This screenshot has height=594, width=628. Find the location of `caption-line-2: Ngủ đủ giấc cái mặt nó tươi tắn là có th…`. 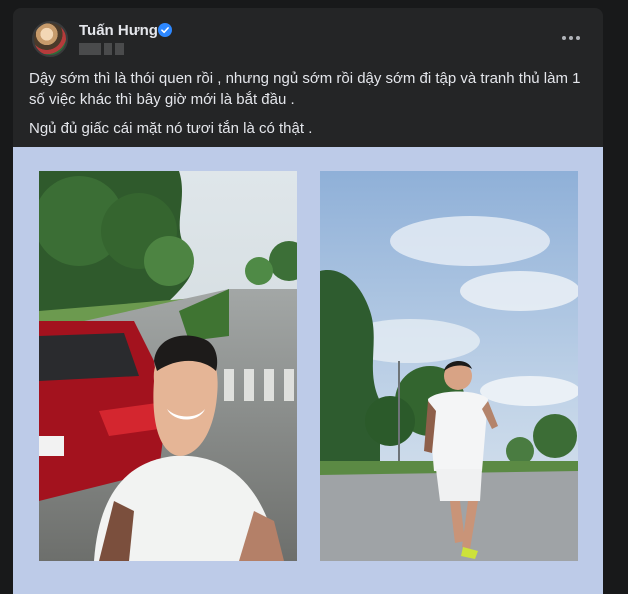

caption-line-2: Ngủ đủ giấc cái mặt nó tươi tắn là có th… is located at coordinates (171, 128).